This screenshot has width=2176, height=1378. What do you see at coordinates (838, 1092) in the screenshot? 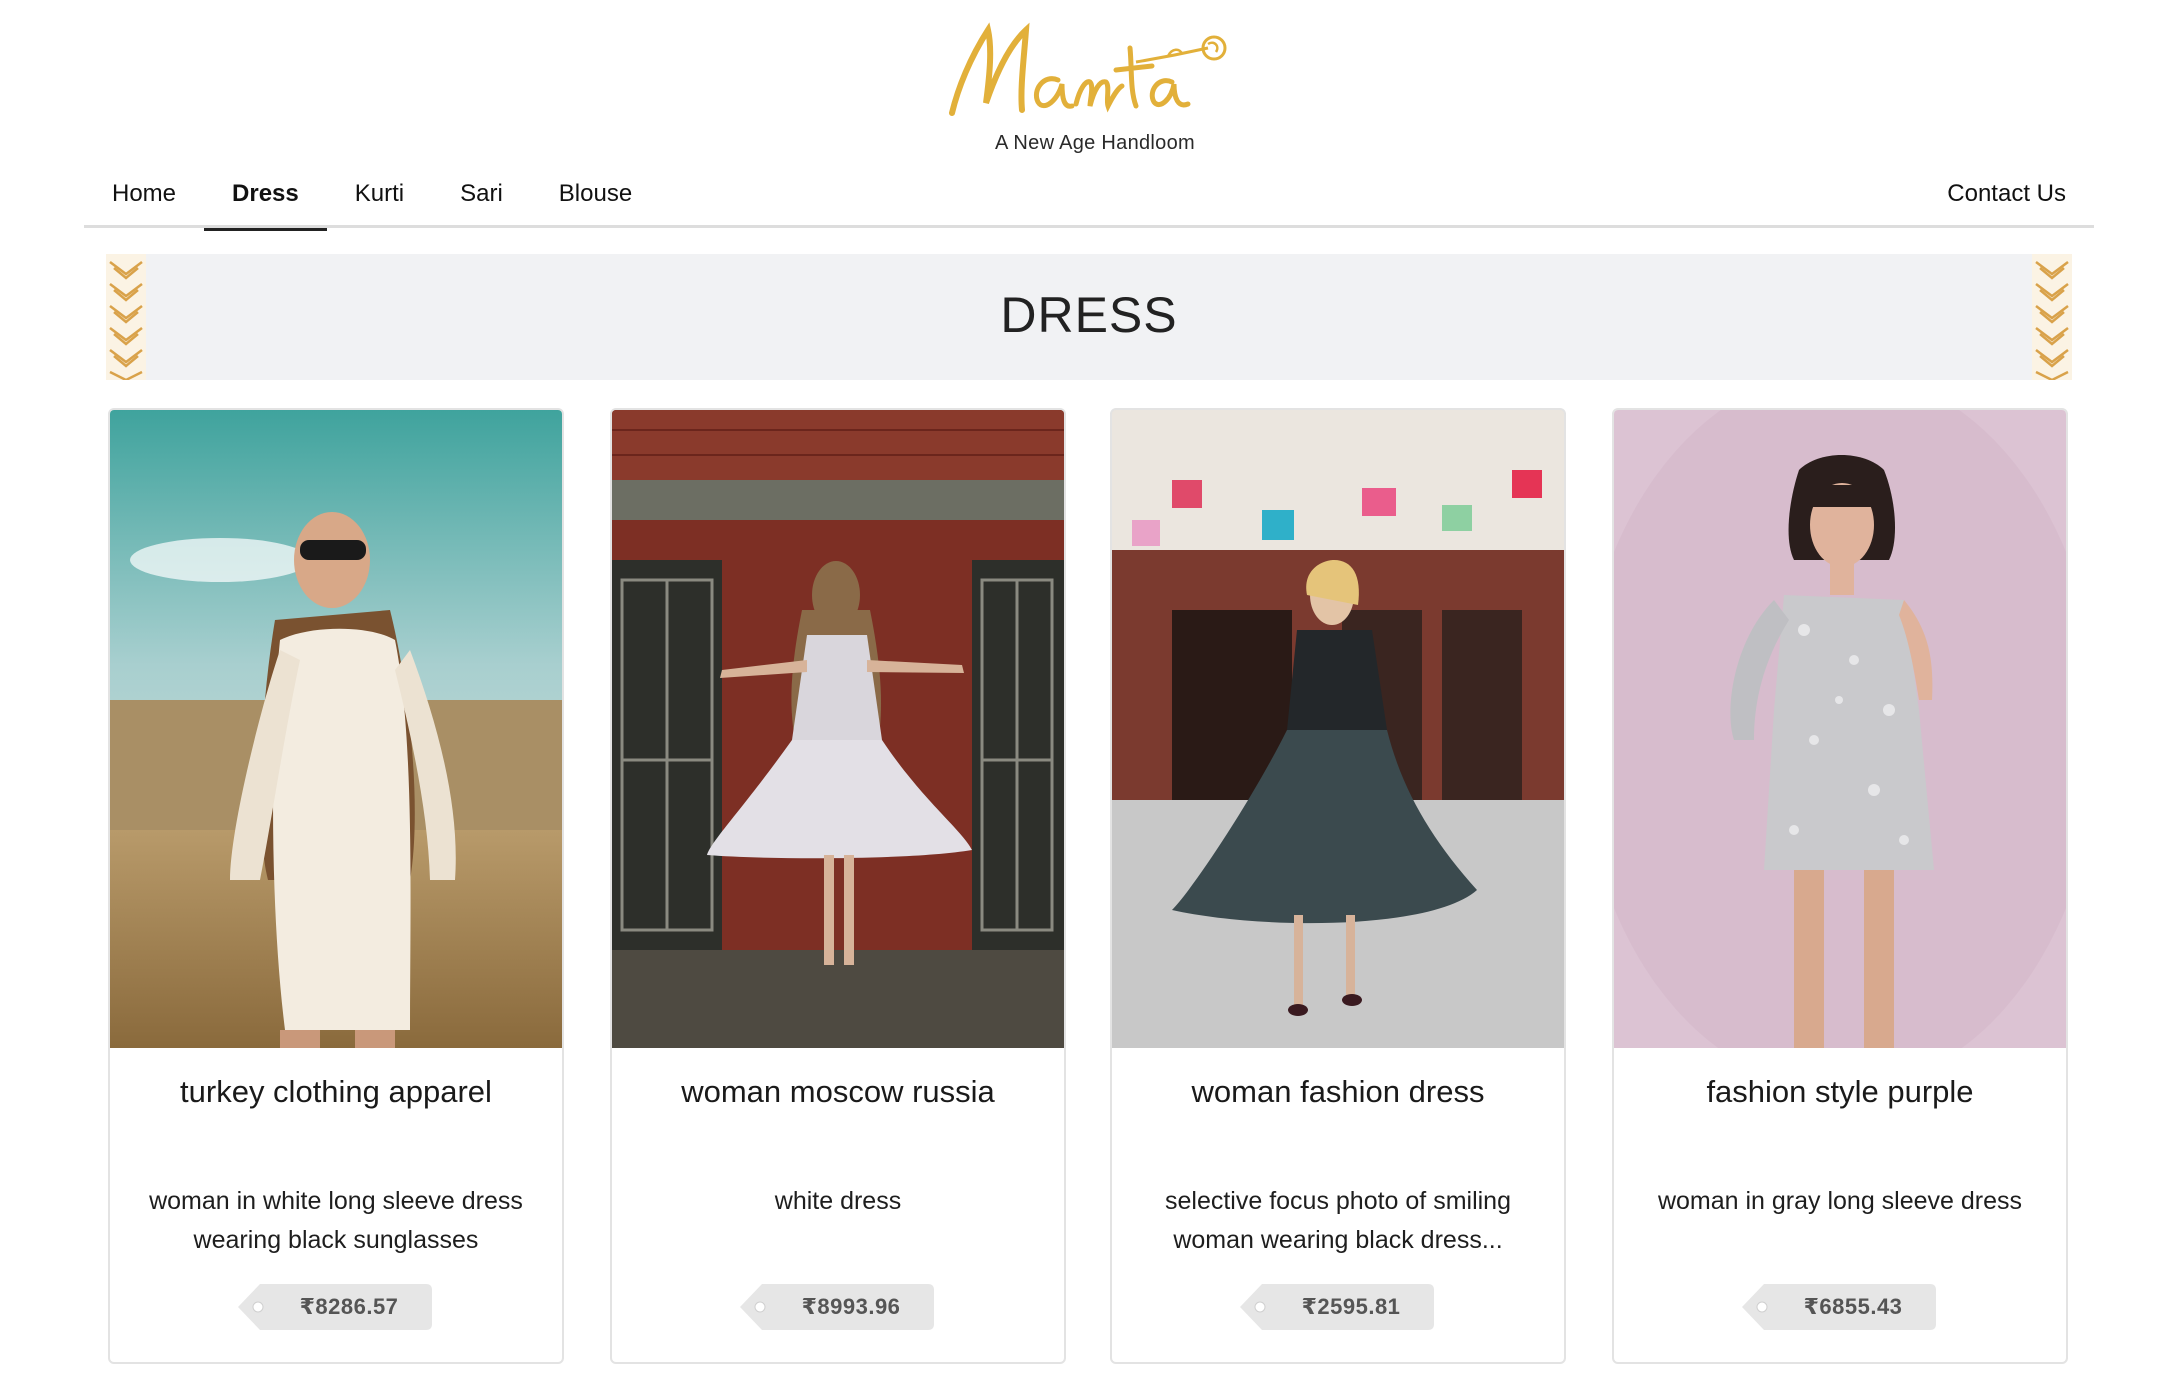
I see `product-title: woman moscow russia` at bounding box center [838, 1092].